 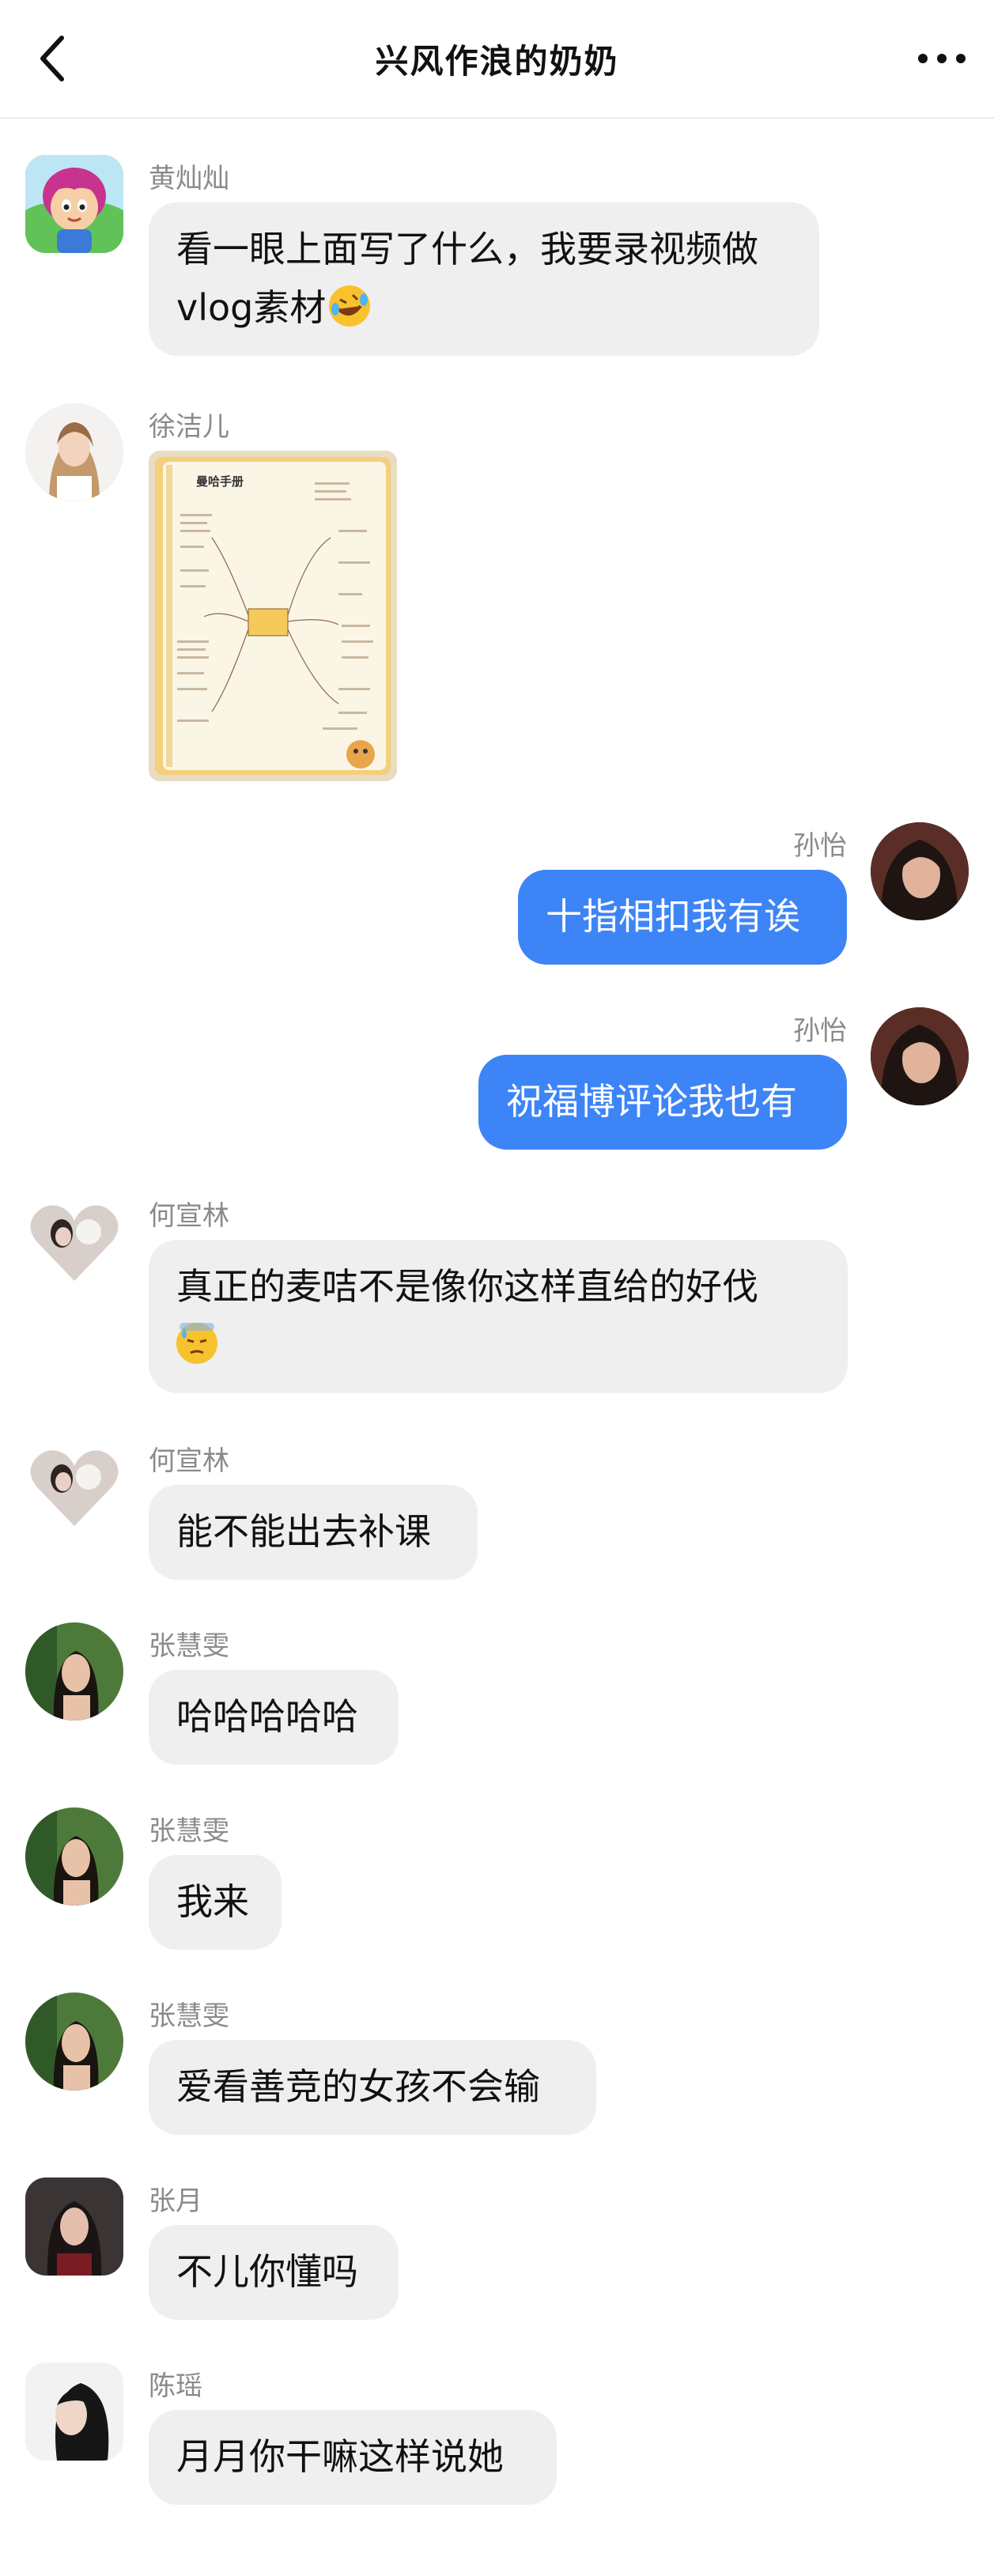 I want to click on message-text-line2, so click(x=498, y=1345).